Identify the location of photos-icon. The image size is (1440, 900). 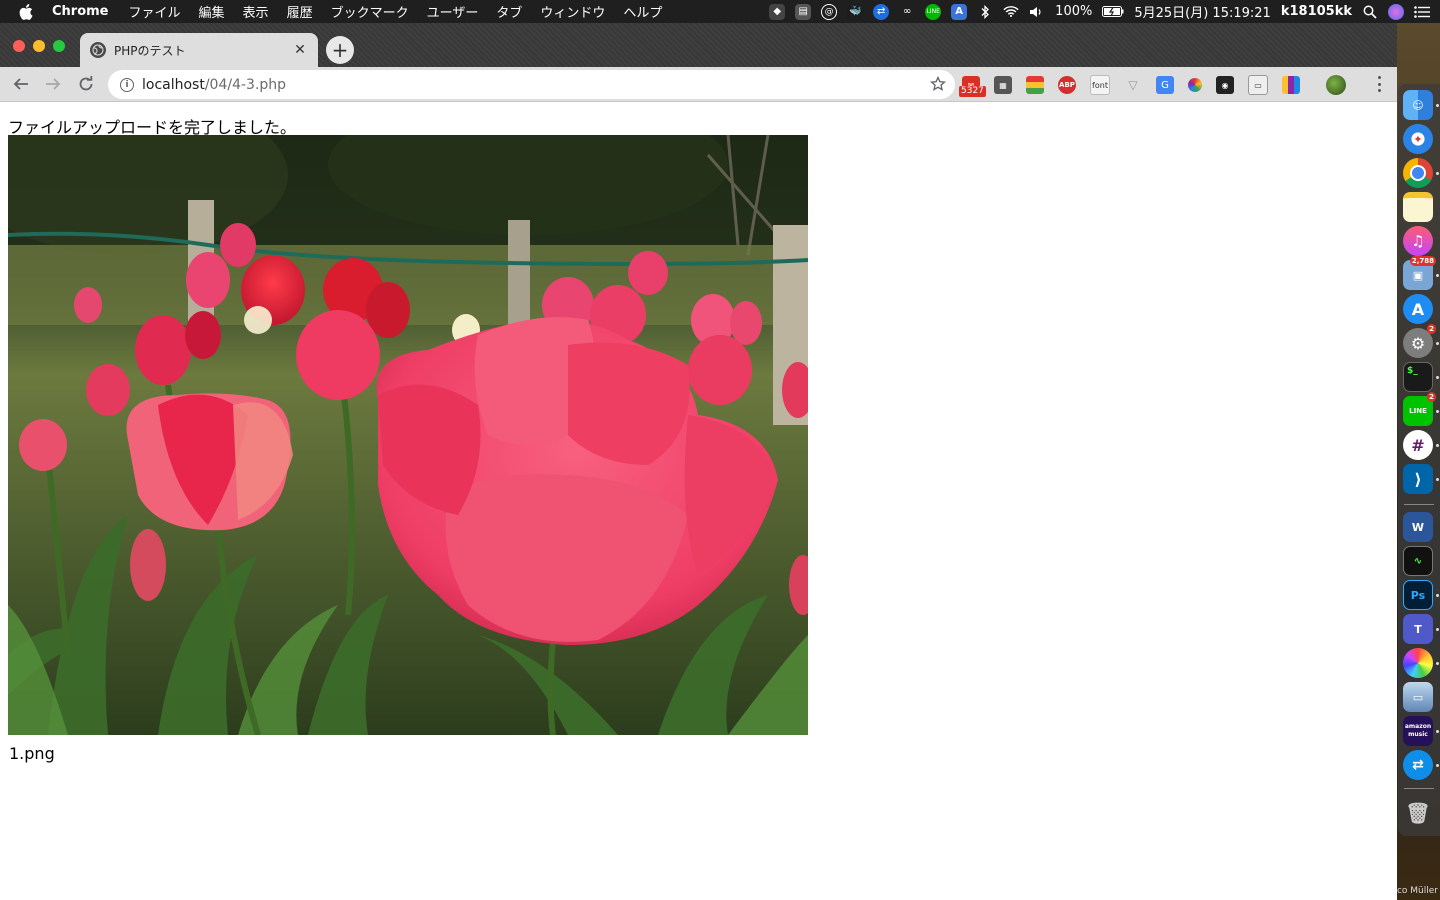
(1418, 663).